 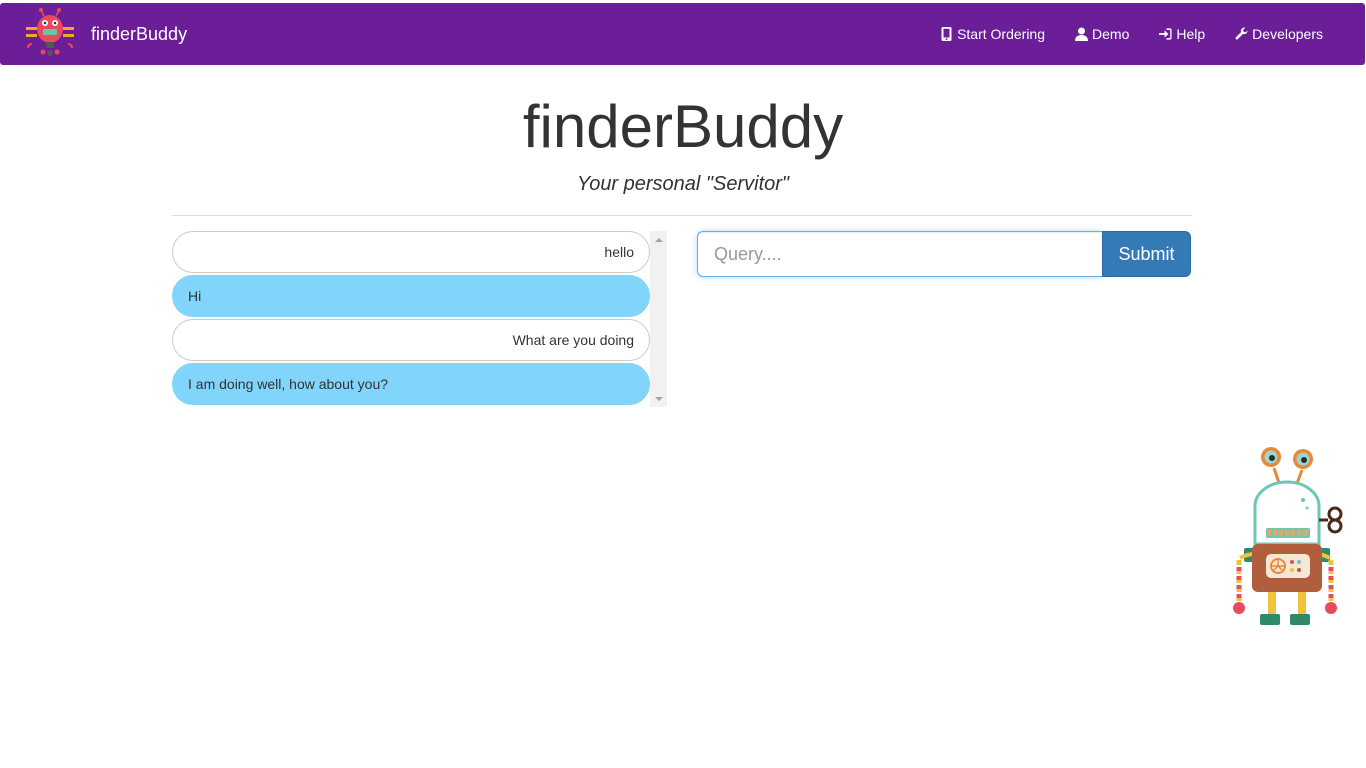 What do you see at coordinates (658, 398) in the screenshot?
I see `scroll-down-arrow-icon` at bounding box center [658, 398].